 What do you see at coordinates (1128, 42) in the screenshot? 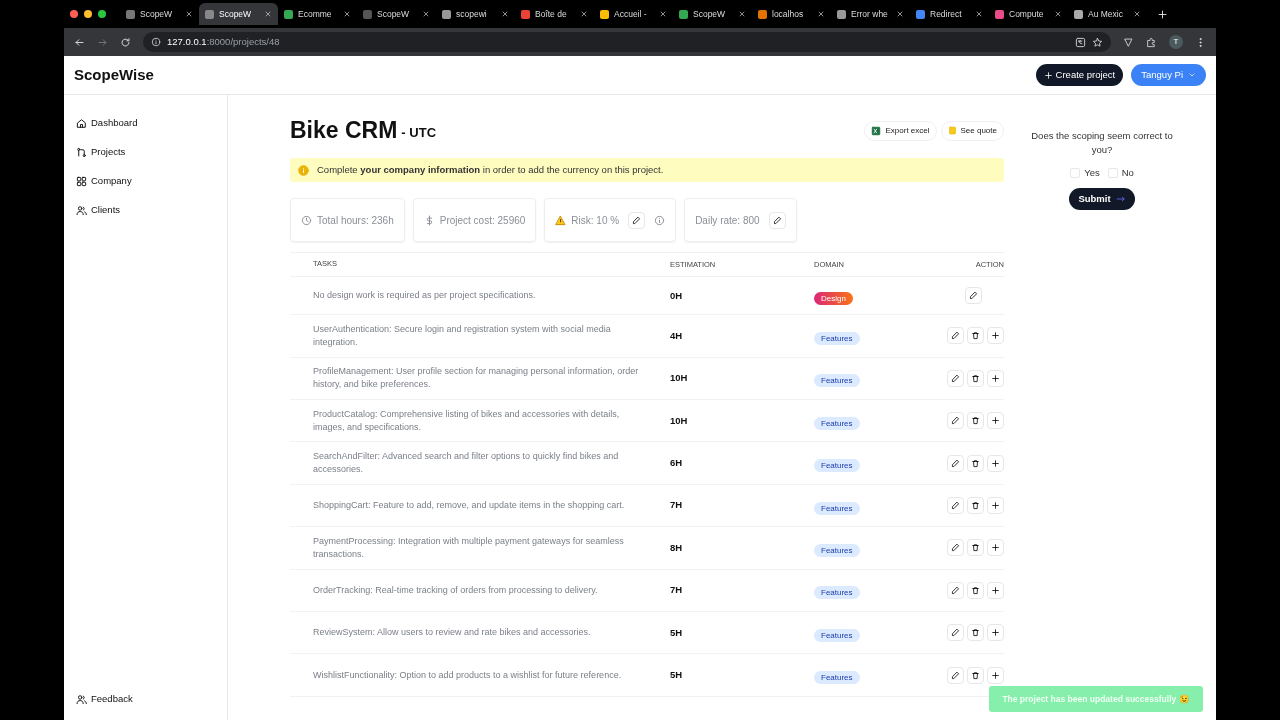
I see `shield-icon` at bounding box center [1128, 42].